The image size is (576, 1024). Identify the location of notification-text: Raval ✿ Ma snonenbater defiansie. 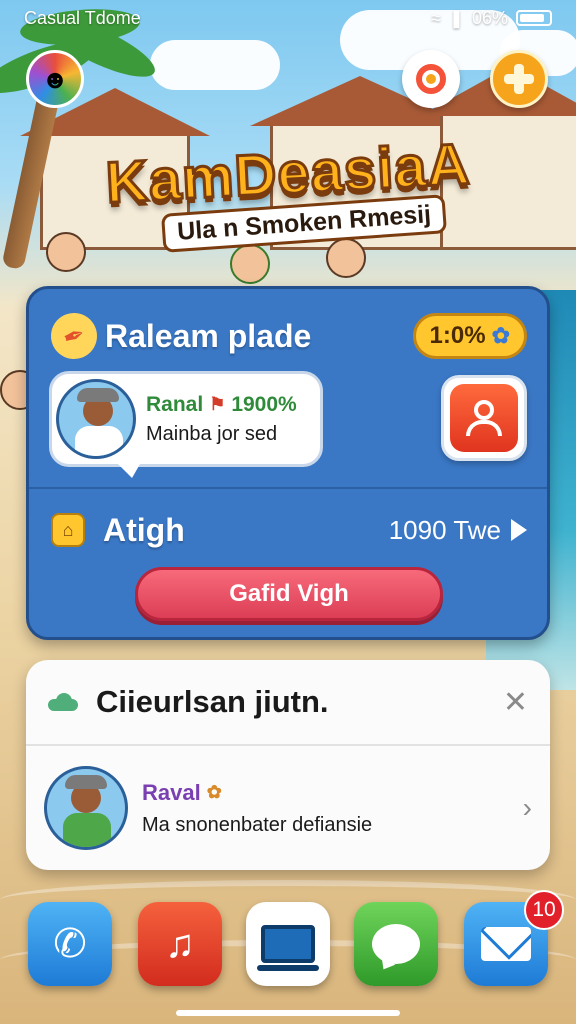
(257, 808).